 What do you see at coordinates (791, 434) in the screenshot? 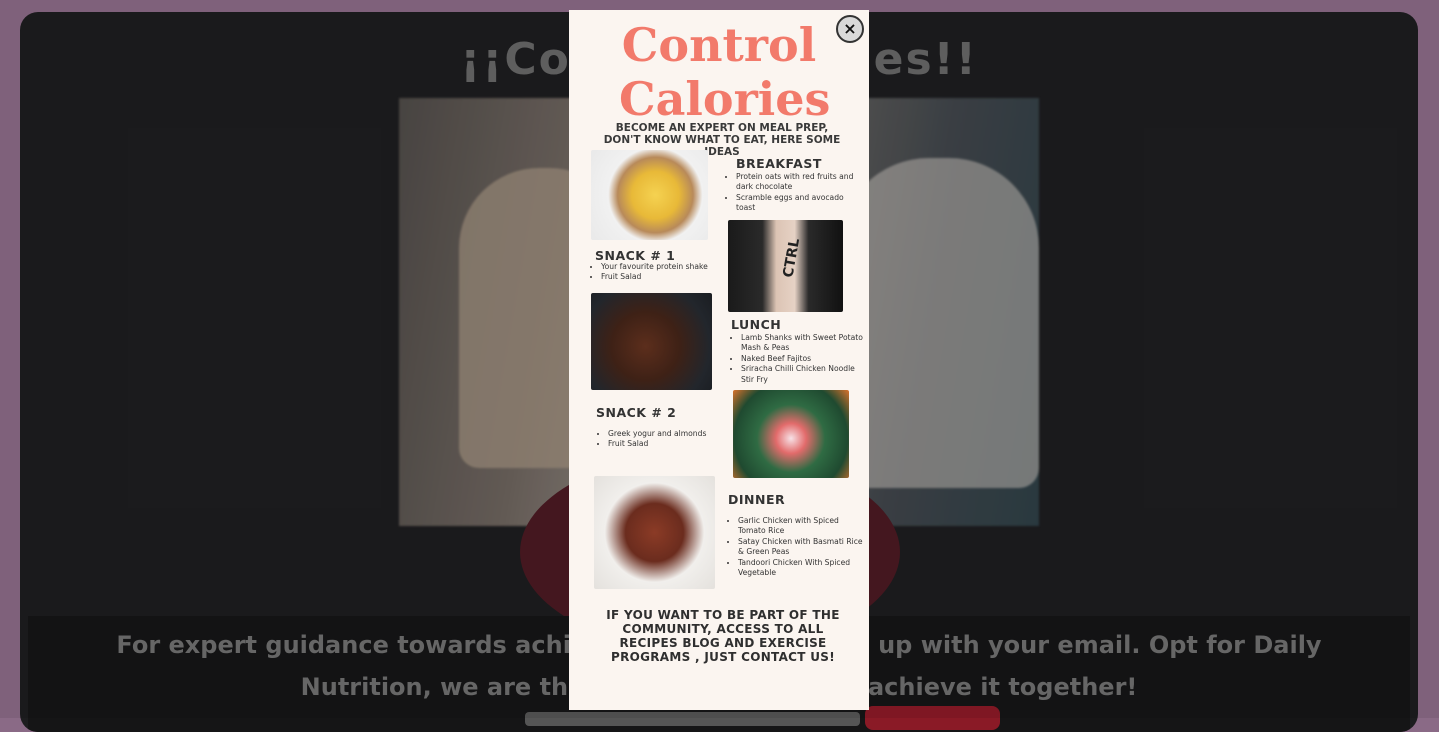
I see `fruit-salad-photo` at bounding box center [791, 434].